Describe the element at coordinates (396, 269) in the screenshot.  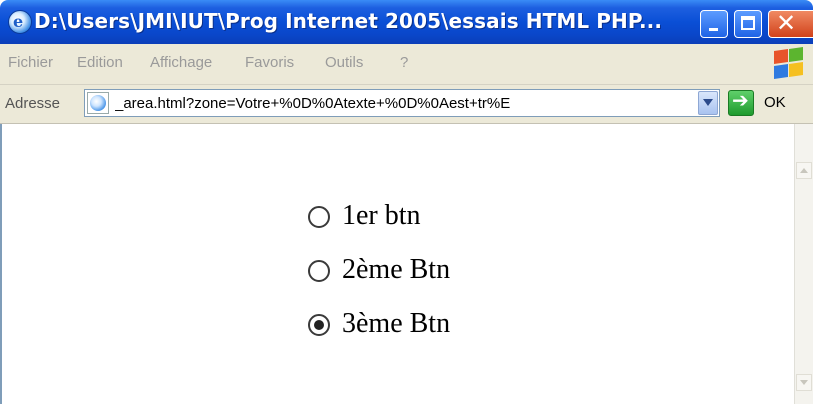
I see `radio-label-2: 2ème Btn` at that location.